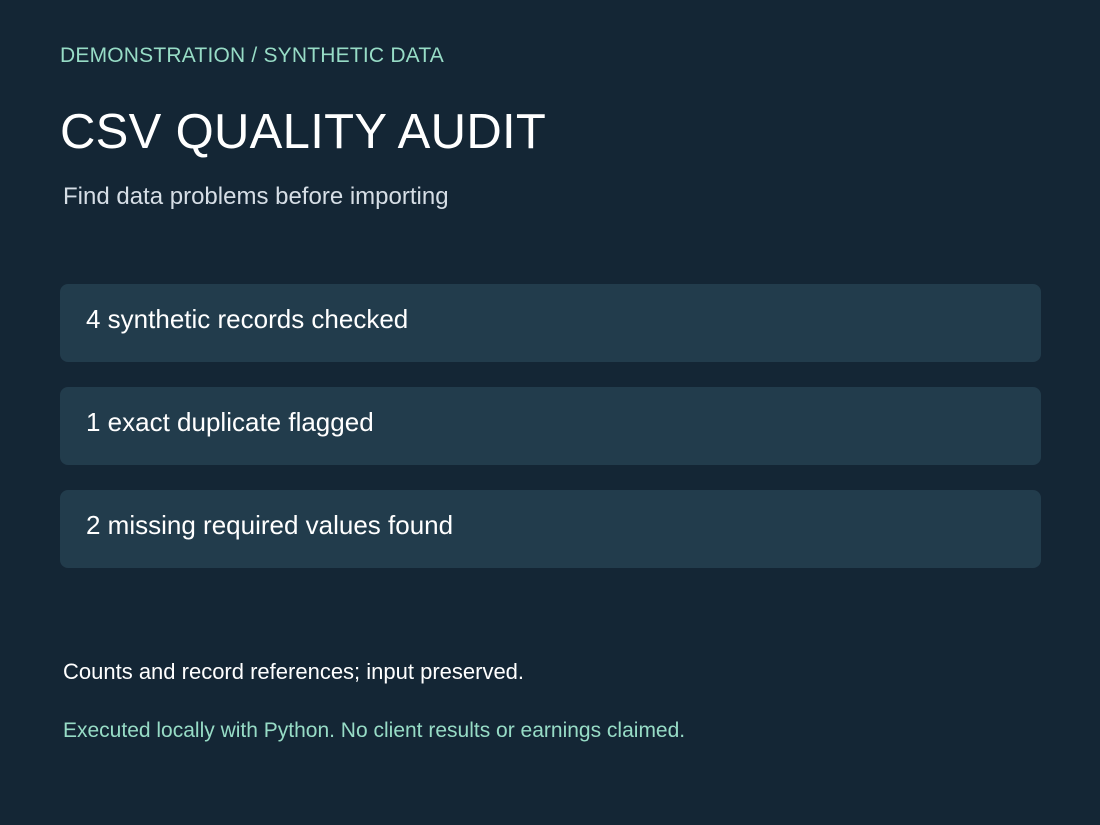 The height and width of the screenshot is (825, 1100). What do you see at coordinates (252, 55) in the screenshot?
I see `eyebrow-label: DEMONSTRATION / SYNTHETIC DATA` at bounding box center [252, 55].